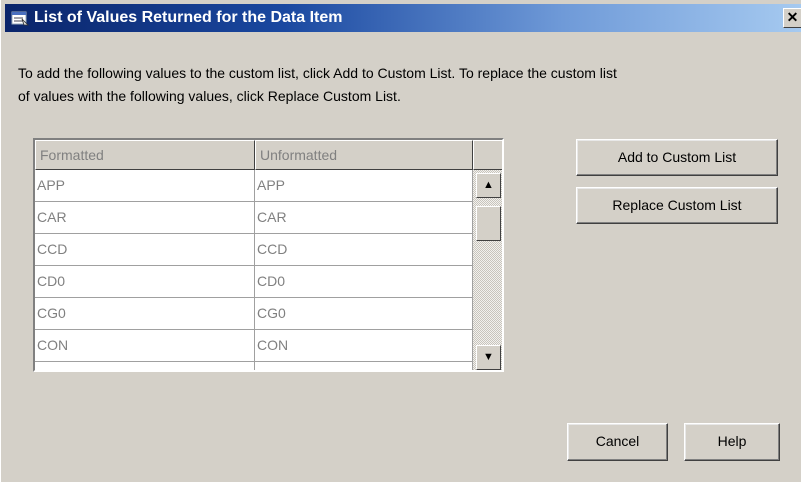  I want to click on arrow-down-icon: ▼, so click(488, 357).